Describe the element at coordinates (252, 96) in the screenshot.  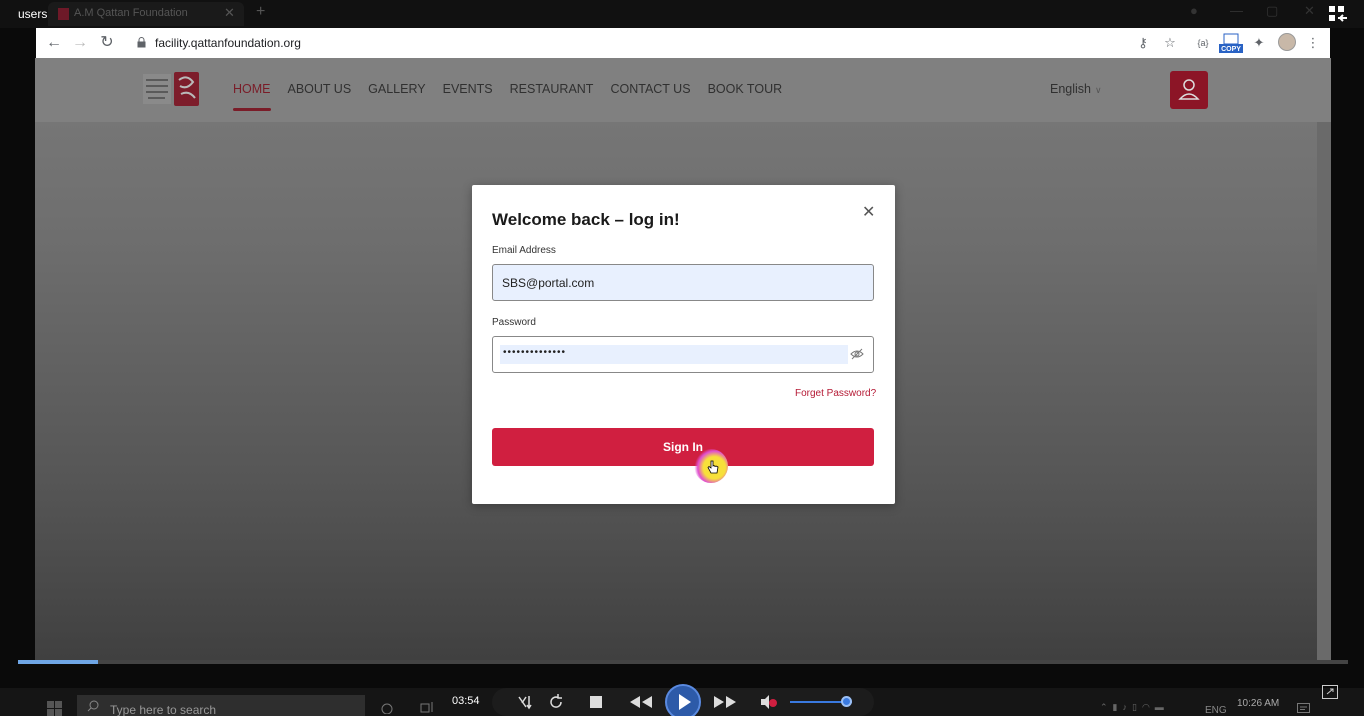
I see `menu-home: HOME` at that location.